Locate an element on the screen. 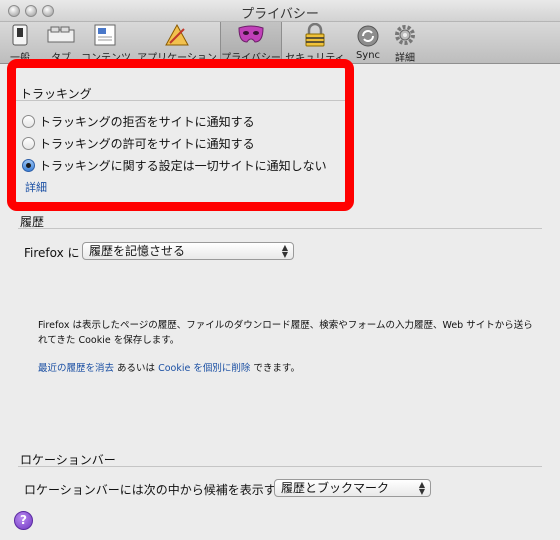  privacy-mask-icon is located at coordinates (251, 35).